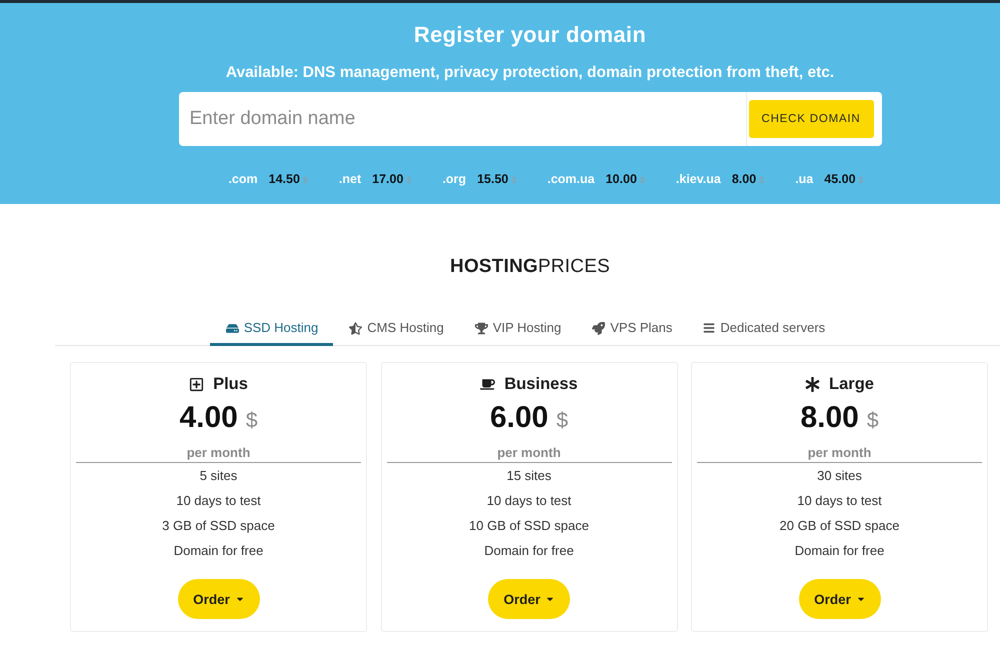  I want to click on domain-zone: .ua, so click(804, 179).